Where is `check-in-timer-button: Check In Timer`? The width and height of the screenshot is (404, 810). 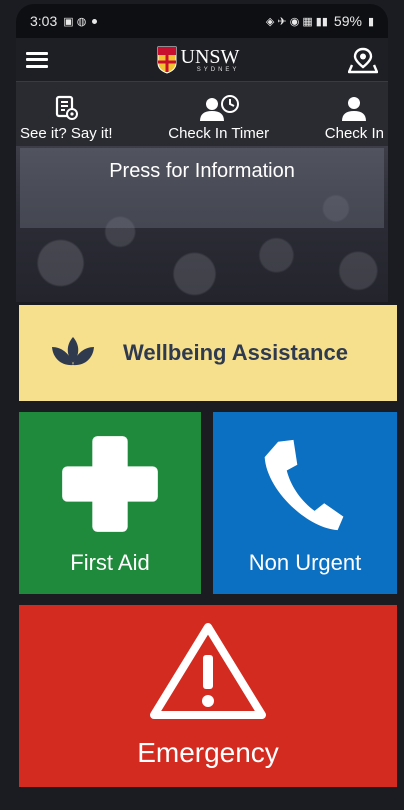
check-in-timer-button: Check In Timer is located at coordinates (218, 118).